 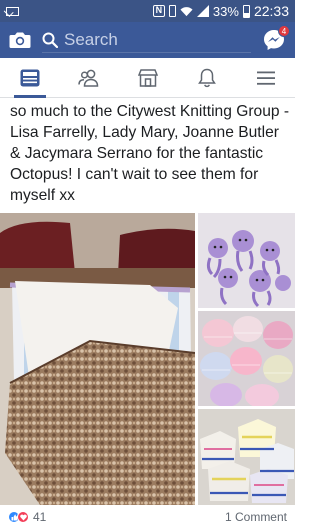 I want to click on camera-button, so click(x=20, y=40).